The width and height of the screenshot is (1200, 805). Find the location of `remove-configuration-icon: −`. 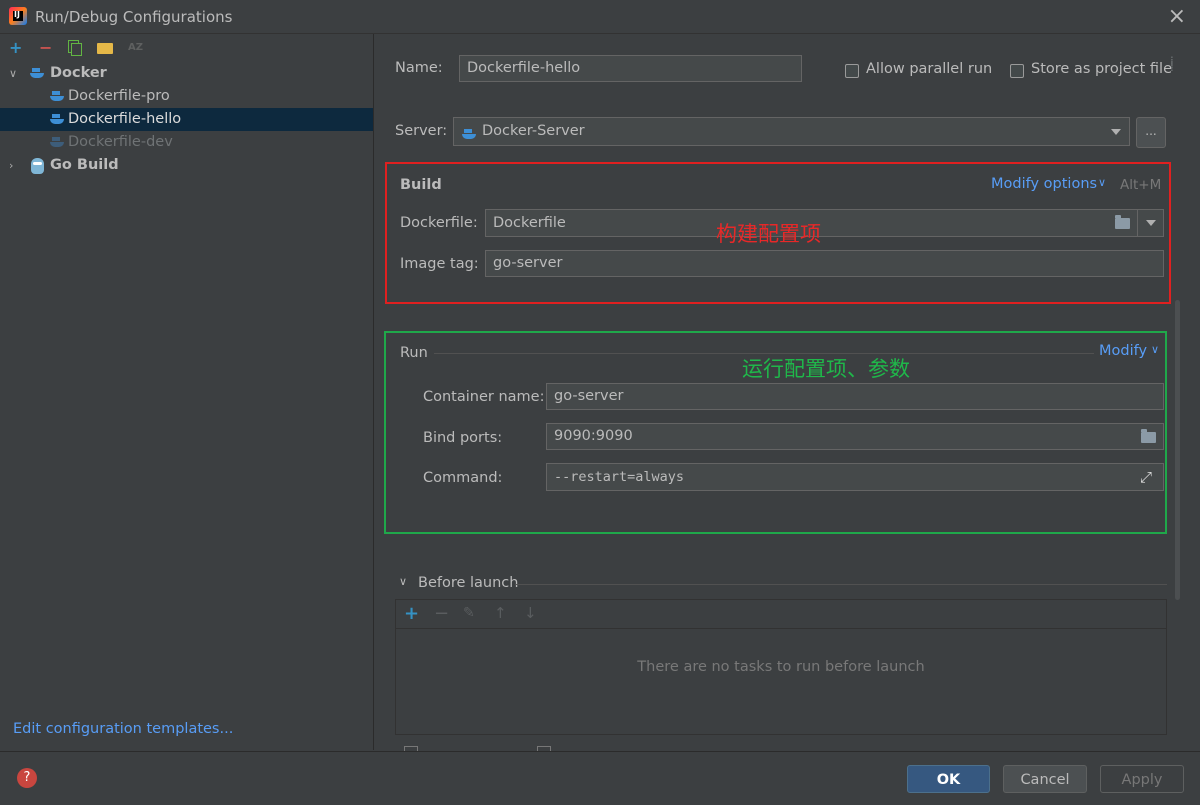

remove-configuration-icon: − is located at coordinates (45, 47).